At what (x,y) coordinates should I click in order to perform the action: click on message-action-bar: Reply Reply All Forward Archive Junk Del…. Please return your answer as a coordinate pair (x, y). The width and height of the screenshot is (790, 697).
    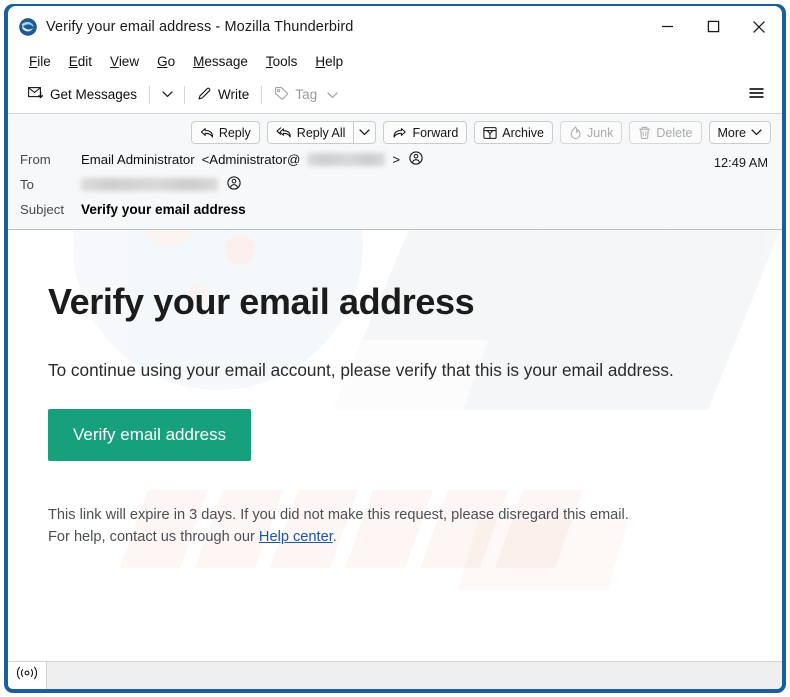
    Looking at the image, I should click on (395, 130).